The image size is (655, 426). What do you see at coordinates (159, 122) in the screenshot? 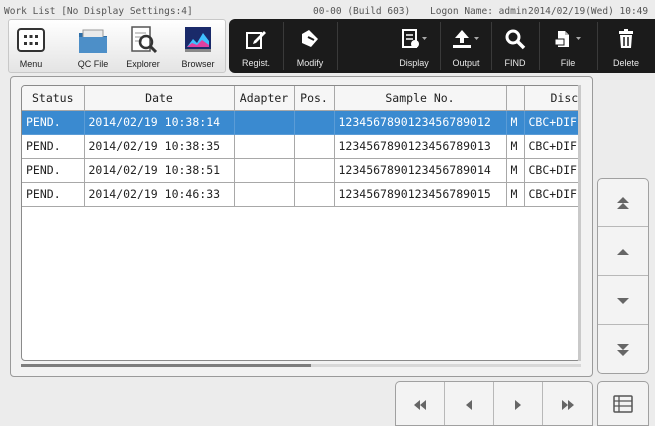
I see `cell-date: 2014/02/19 10:38:14` at bounding box center [159, 122].